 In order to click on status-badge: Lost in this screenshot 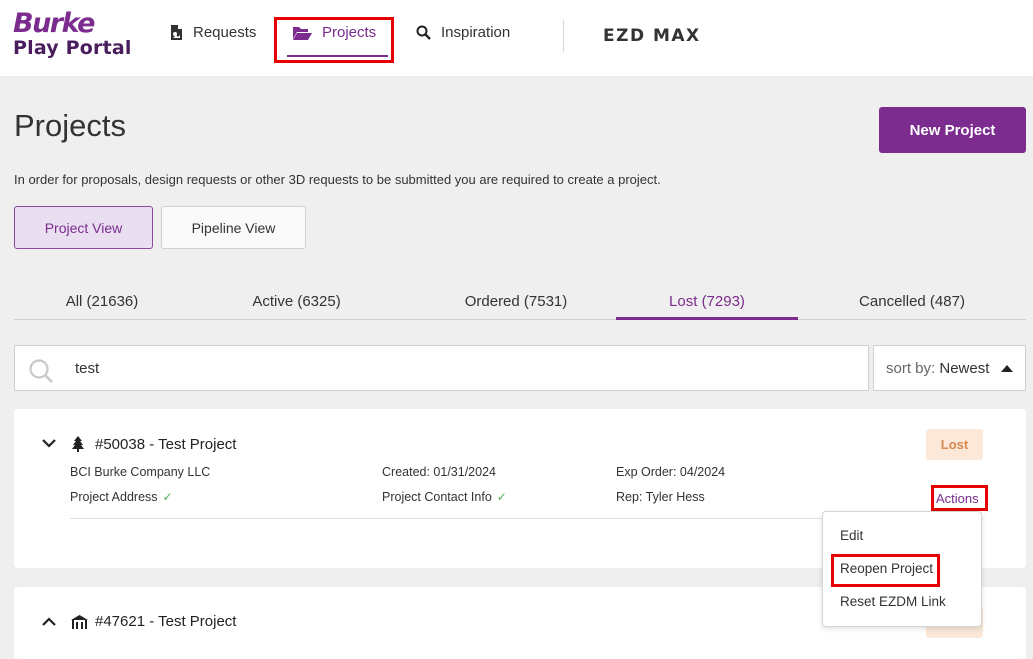, I will do `click(954, 444)`.